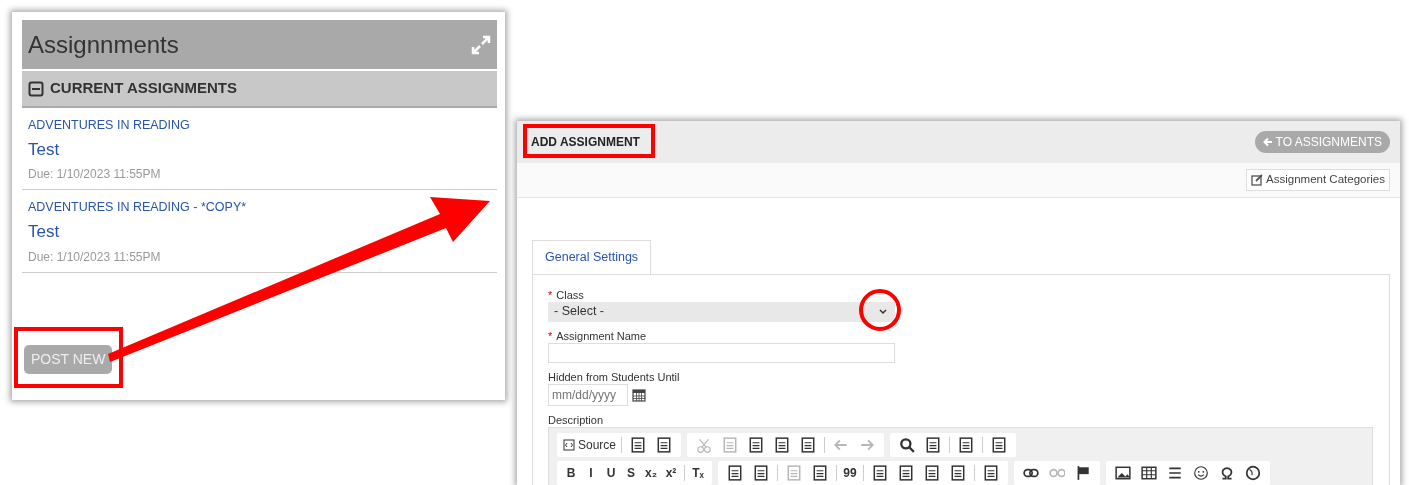  What do you see at coordinates (631, 472) in the screenshot?
I see `format-button: S` at bounding box center [631, 472].